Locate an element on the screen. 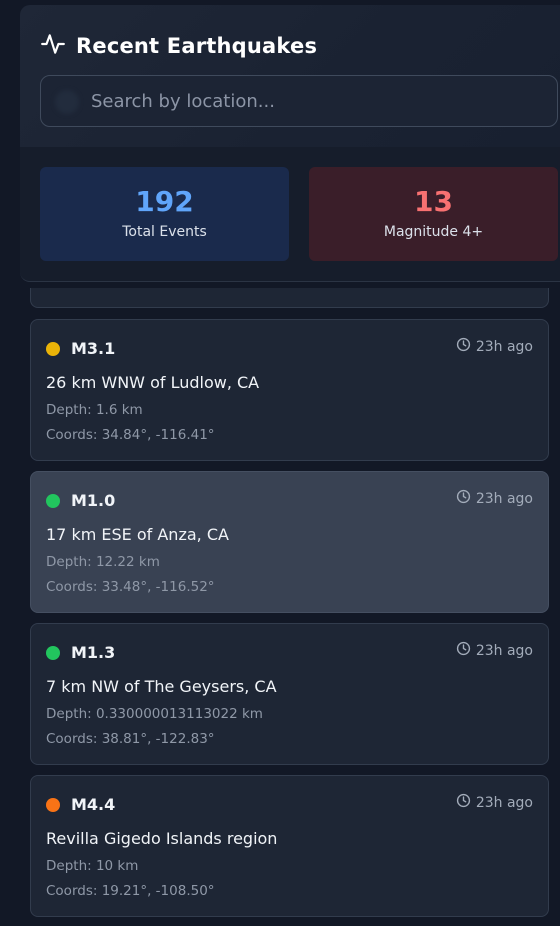 Image resolution: width=560 pixels, height=926 pixels. quake-coords: Coords: 19.21°, -108.50° is located at coordinates (130, 891).